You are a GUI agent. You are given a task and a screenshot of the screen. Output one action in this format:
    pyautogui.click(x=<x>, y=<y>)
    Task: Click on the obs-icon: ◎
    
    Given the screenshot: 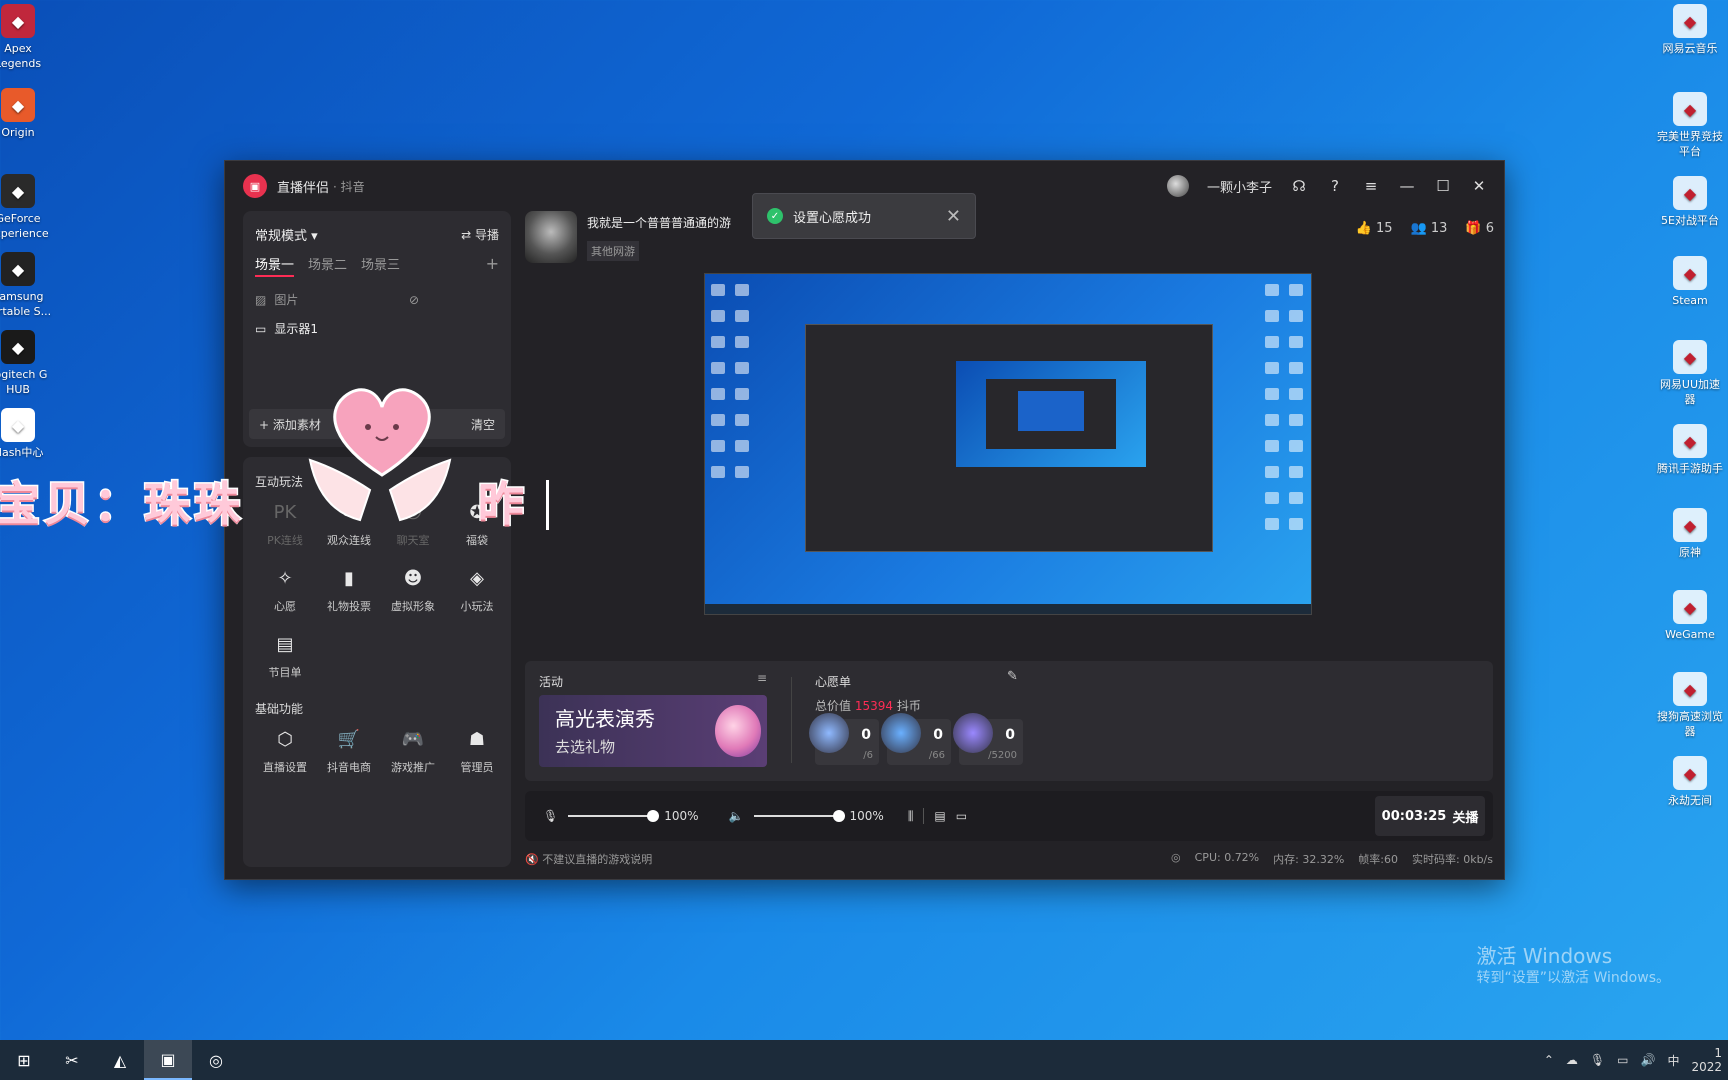 What is the action you would take?
    pyautogui.click(x=216, y=1060)
    